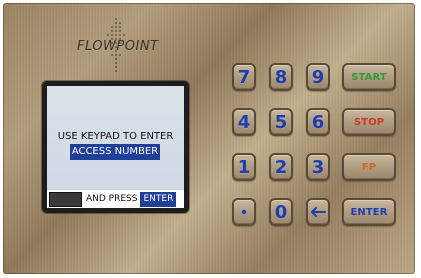 The image size is (421, 278). I want to click on digit-7-key: 7, so click(244, 77).